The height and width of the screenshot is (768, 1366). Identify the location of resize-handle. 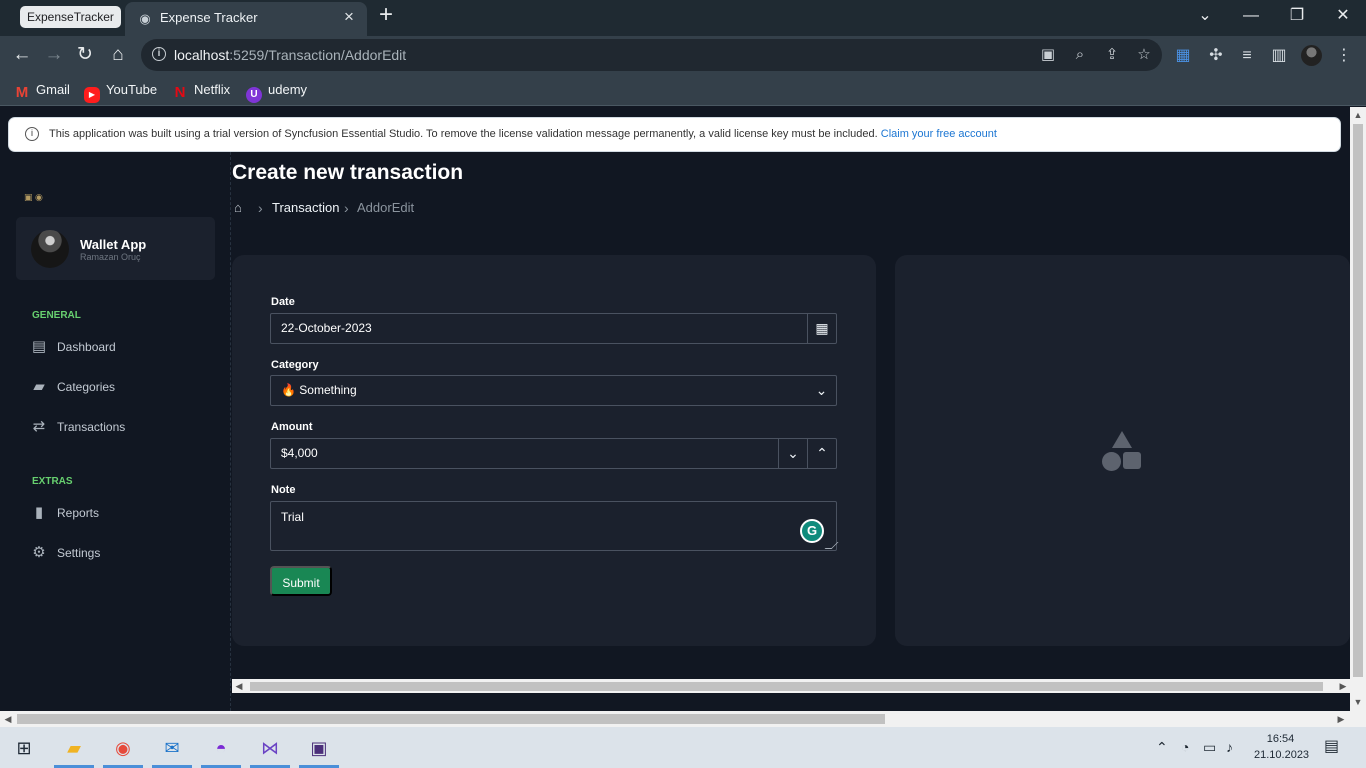
(831, 545).